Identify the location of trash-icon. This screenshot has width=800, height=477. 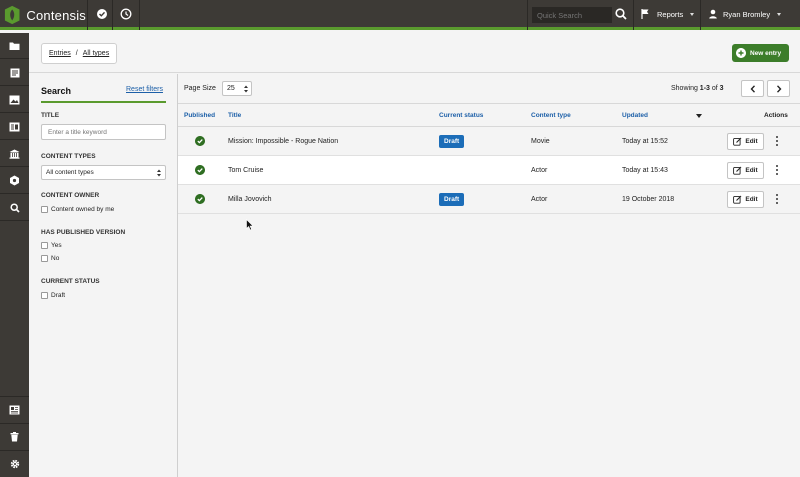
(14, 436).